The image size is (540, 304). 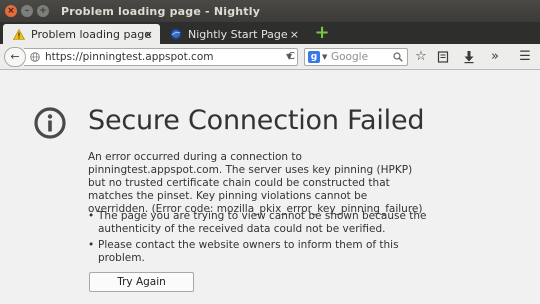 I want to click on back-button: ←, so click(x=15, y=57).